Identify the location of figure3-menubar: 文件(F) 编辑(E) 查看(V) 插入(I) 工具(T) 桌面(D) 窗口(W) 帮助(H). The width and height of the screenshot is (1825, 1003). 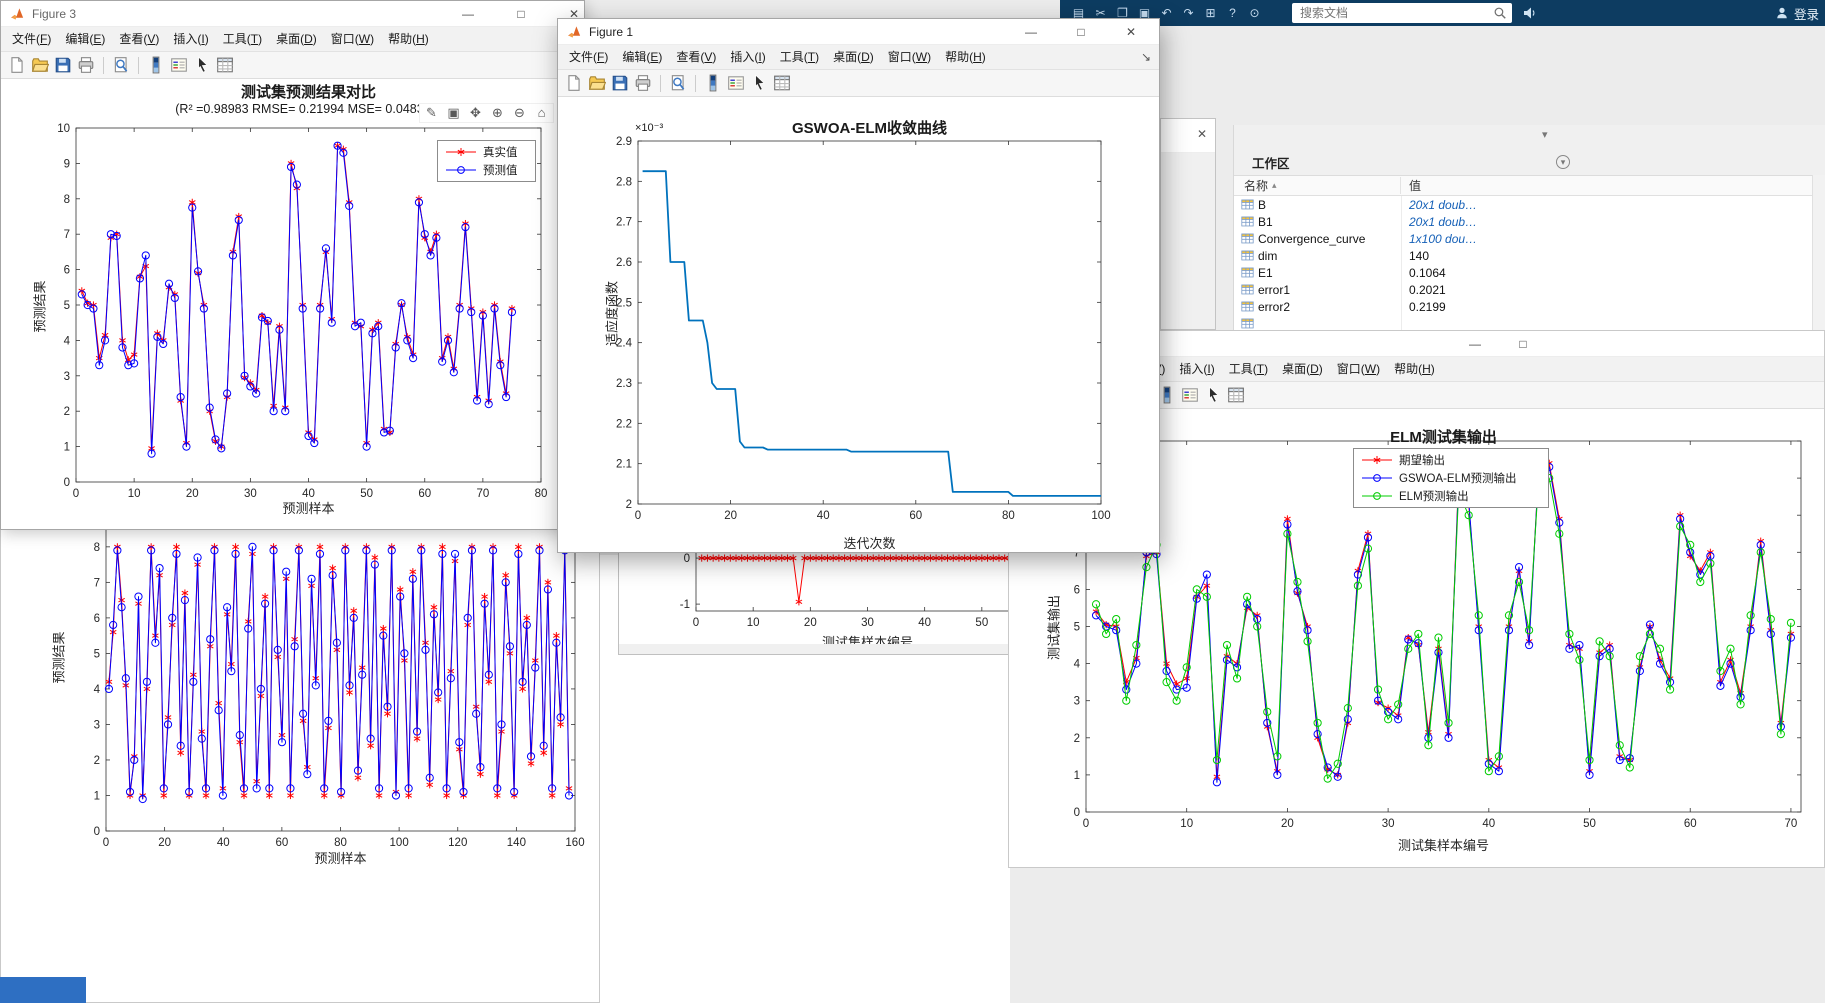
(292, 39).